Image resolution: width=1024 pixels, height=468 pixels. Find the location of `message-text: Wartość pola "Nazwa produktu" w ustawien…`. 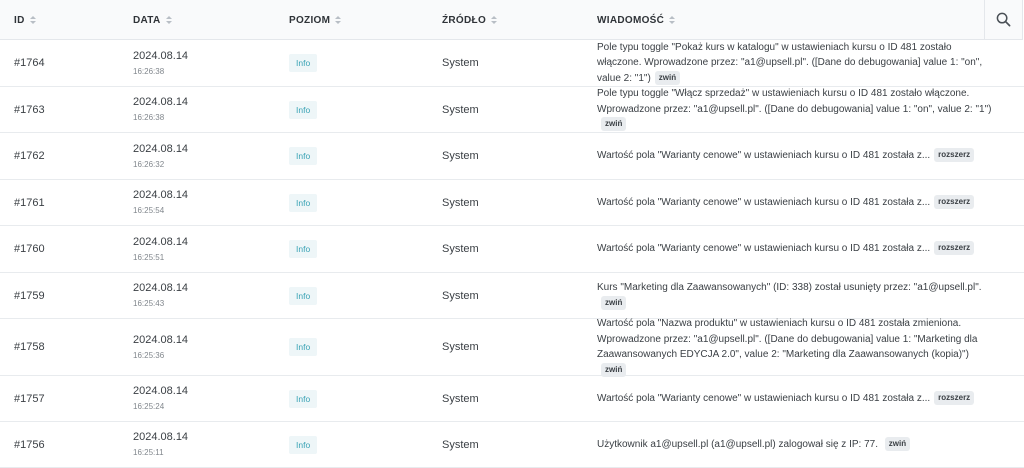

message-text: Wartość pola "Nazwa produktu" w ustawien… is located at coordinates (787, 339).